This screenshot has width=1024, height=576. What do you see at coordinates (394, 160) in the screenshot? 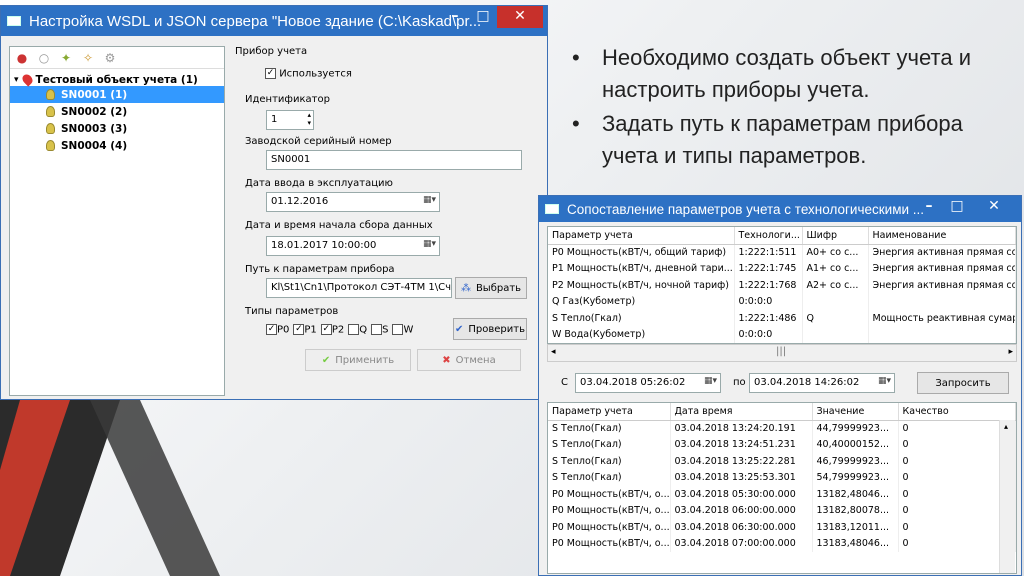
I see `serial-field: SN0001` at bounding box center [394, 160].